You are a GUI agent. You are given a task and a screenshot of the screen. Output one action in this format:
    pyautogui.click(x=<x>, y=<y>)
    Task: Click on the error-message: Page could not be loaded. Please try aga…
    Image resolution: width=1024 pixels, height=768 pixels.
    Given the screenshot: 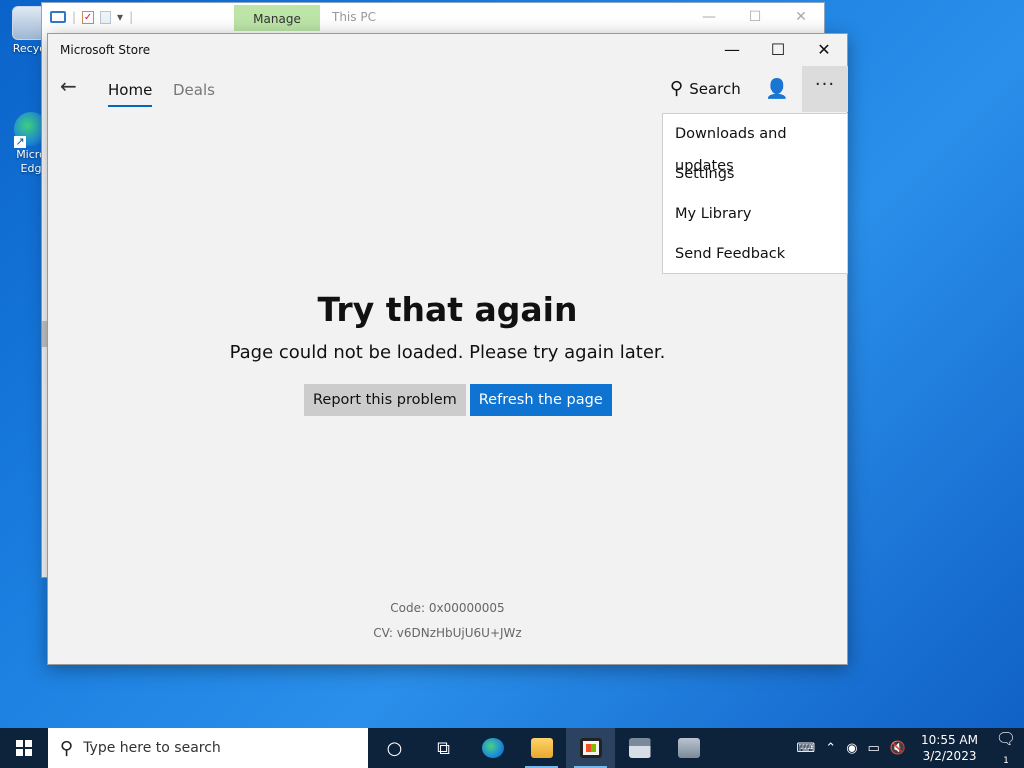 What is the action you would take?
    pyautogui.click(x=447, y=352)
    